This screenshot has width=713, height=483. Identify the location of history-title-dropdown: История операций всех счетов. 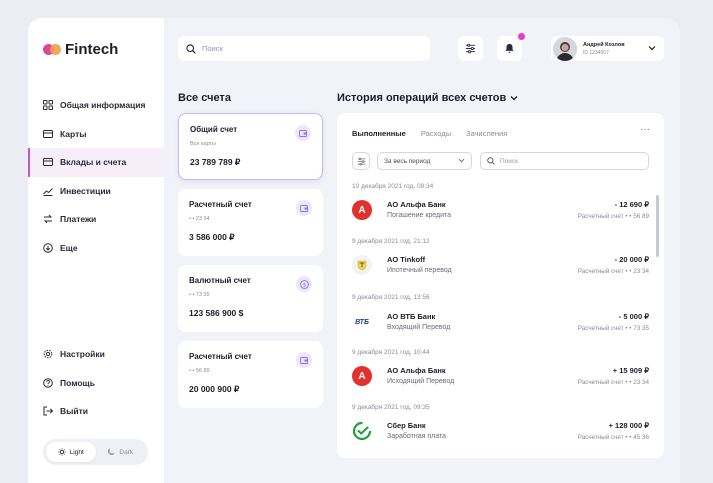
(427, 98).